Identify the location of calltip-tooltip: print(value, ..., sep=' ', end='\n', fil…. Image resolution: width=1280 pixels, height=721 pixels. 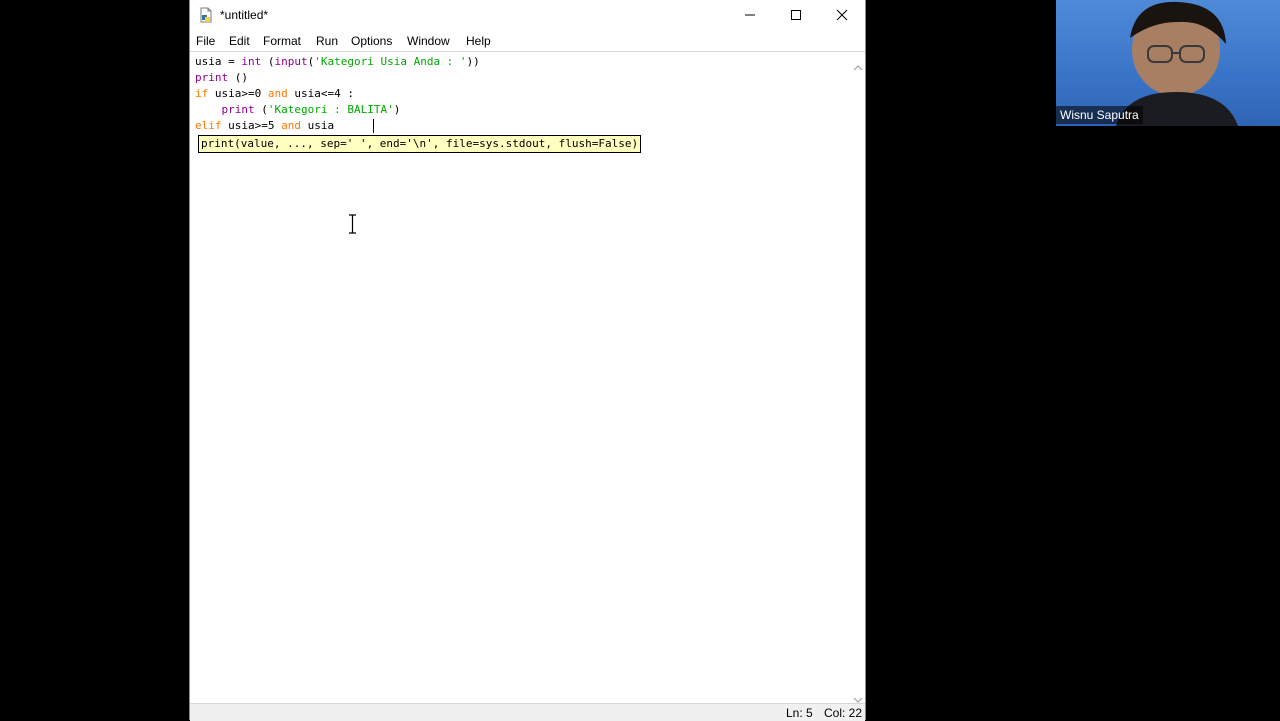
(420, 144).